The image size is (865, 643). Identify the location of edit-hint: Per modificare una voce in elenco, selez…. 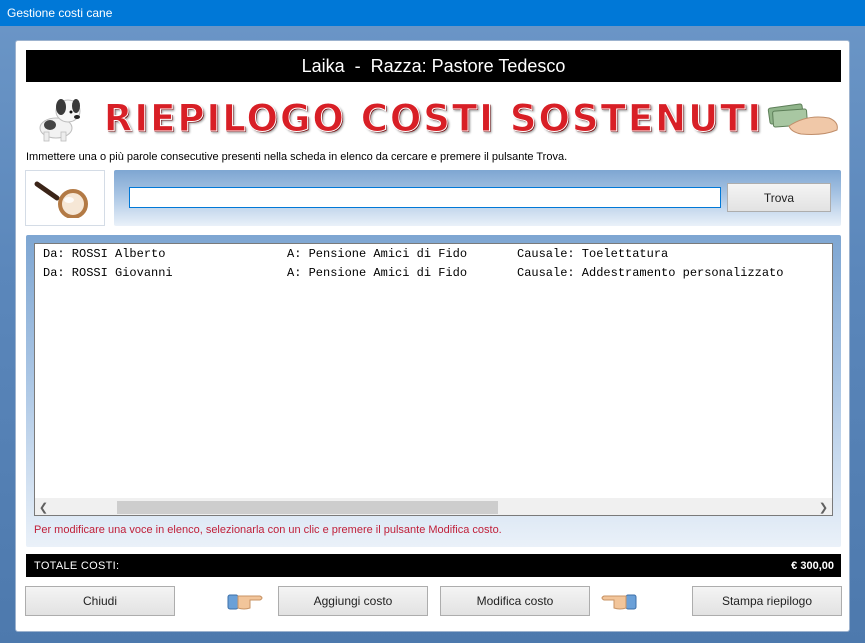
(268, 530).